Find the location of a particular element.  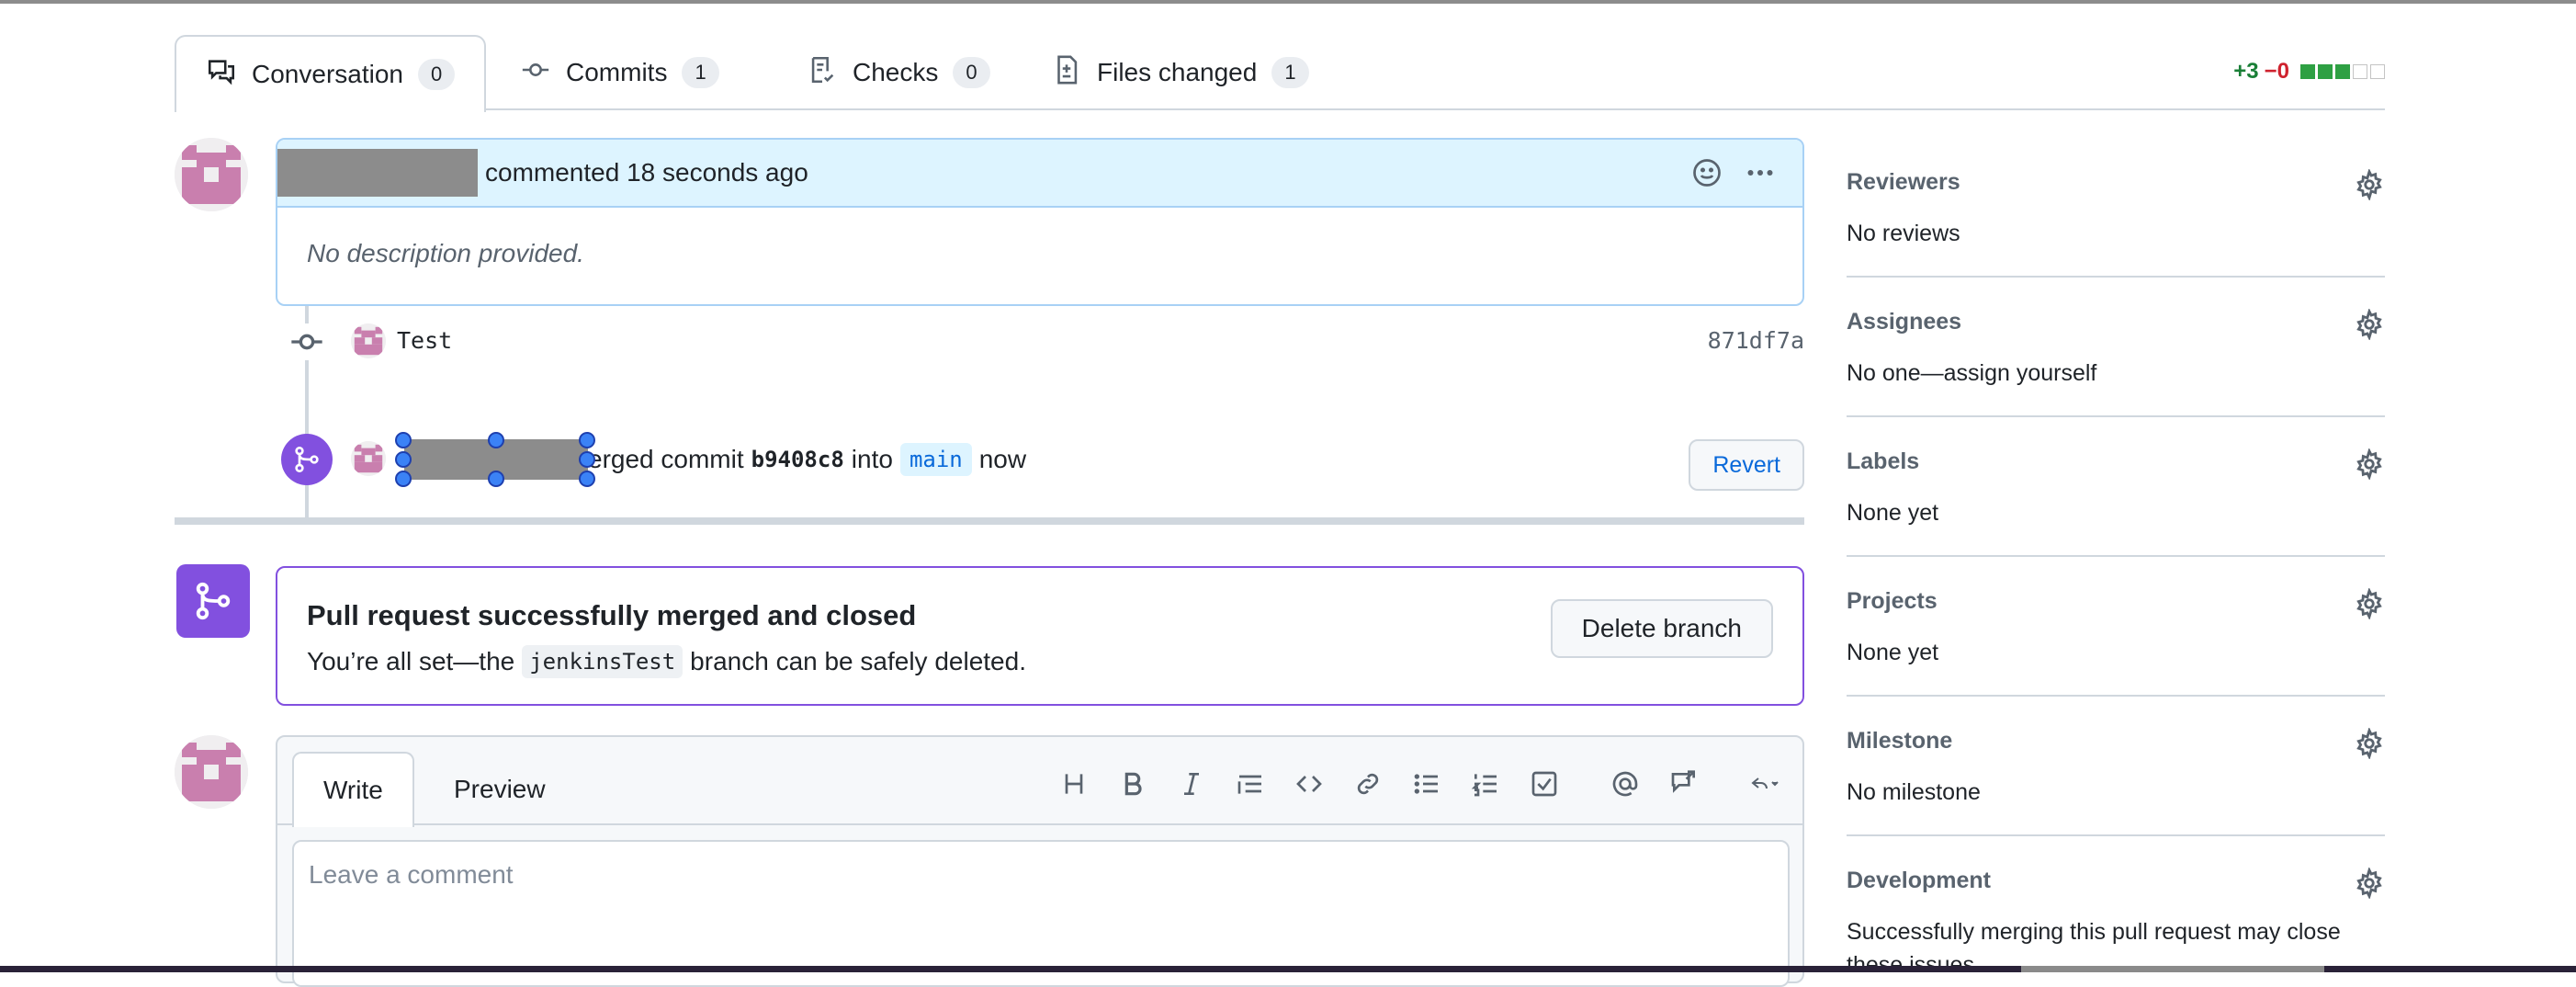

diffstat-deletions: −0 is located at coordinates (2276, 71).